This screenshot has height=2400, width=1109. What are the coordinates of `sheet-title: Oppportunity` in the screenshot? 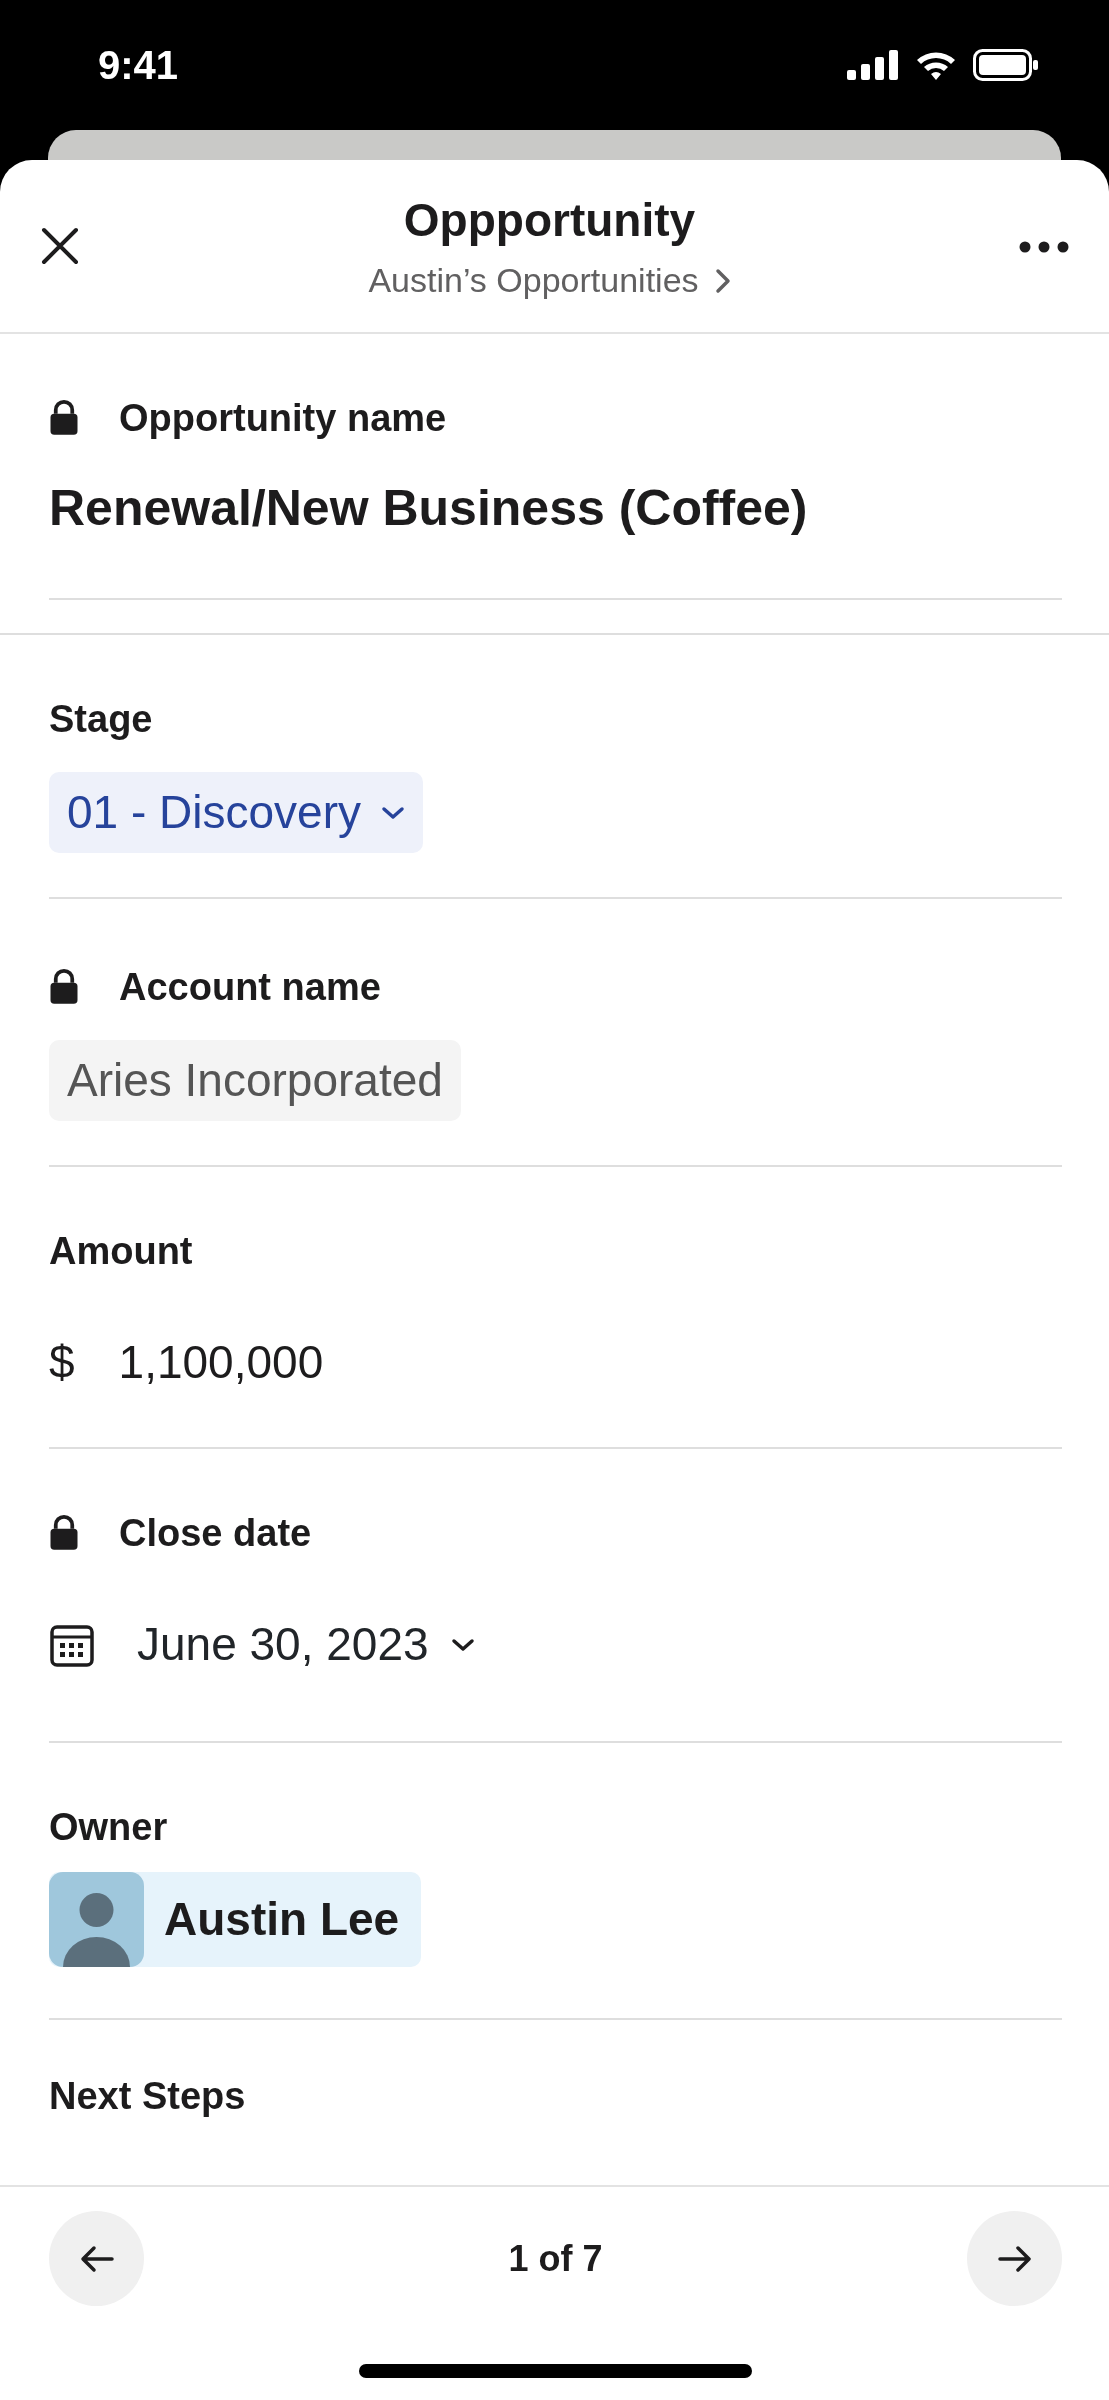 It's located at (549, 220).